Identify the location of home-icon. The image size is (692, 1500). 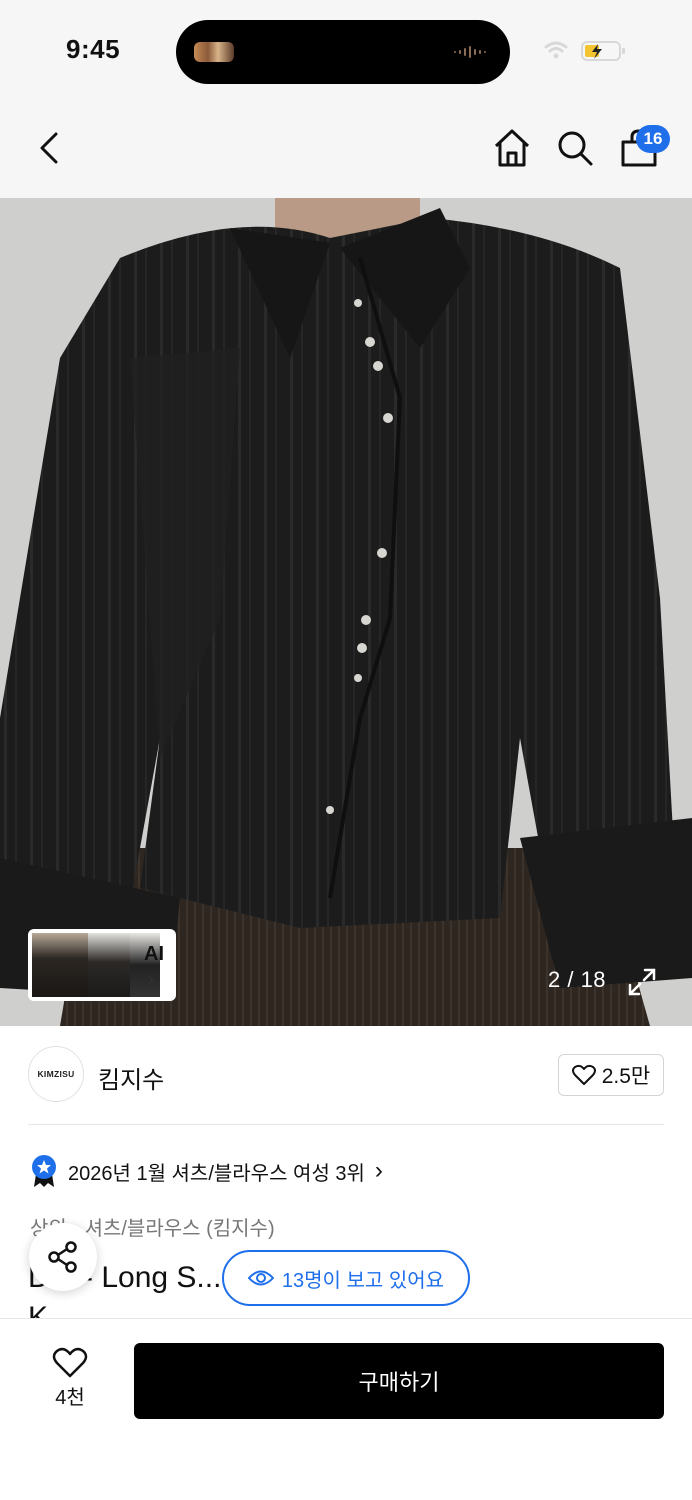
(512, 148).